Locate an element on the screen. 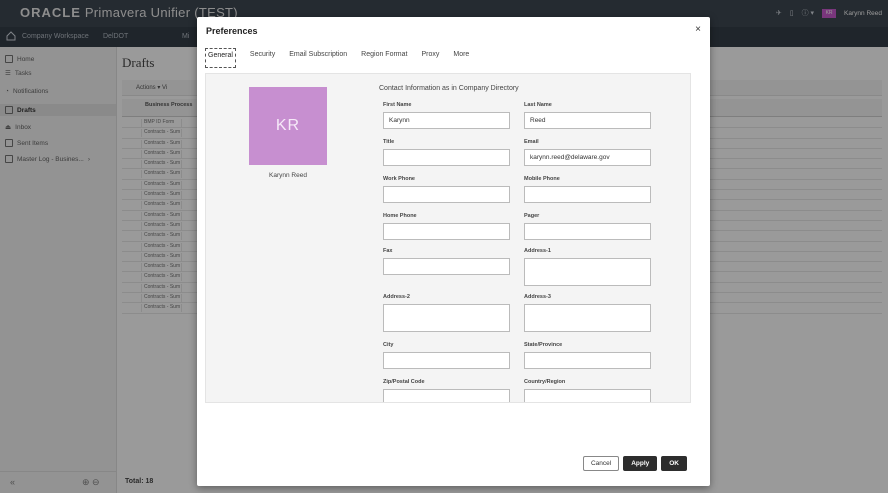 This screenshot has height=493, width=888. city-label: City is located at coordinates (388, 345).